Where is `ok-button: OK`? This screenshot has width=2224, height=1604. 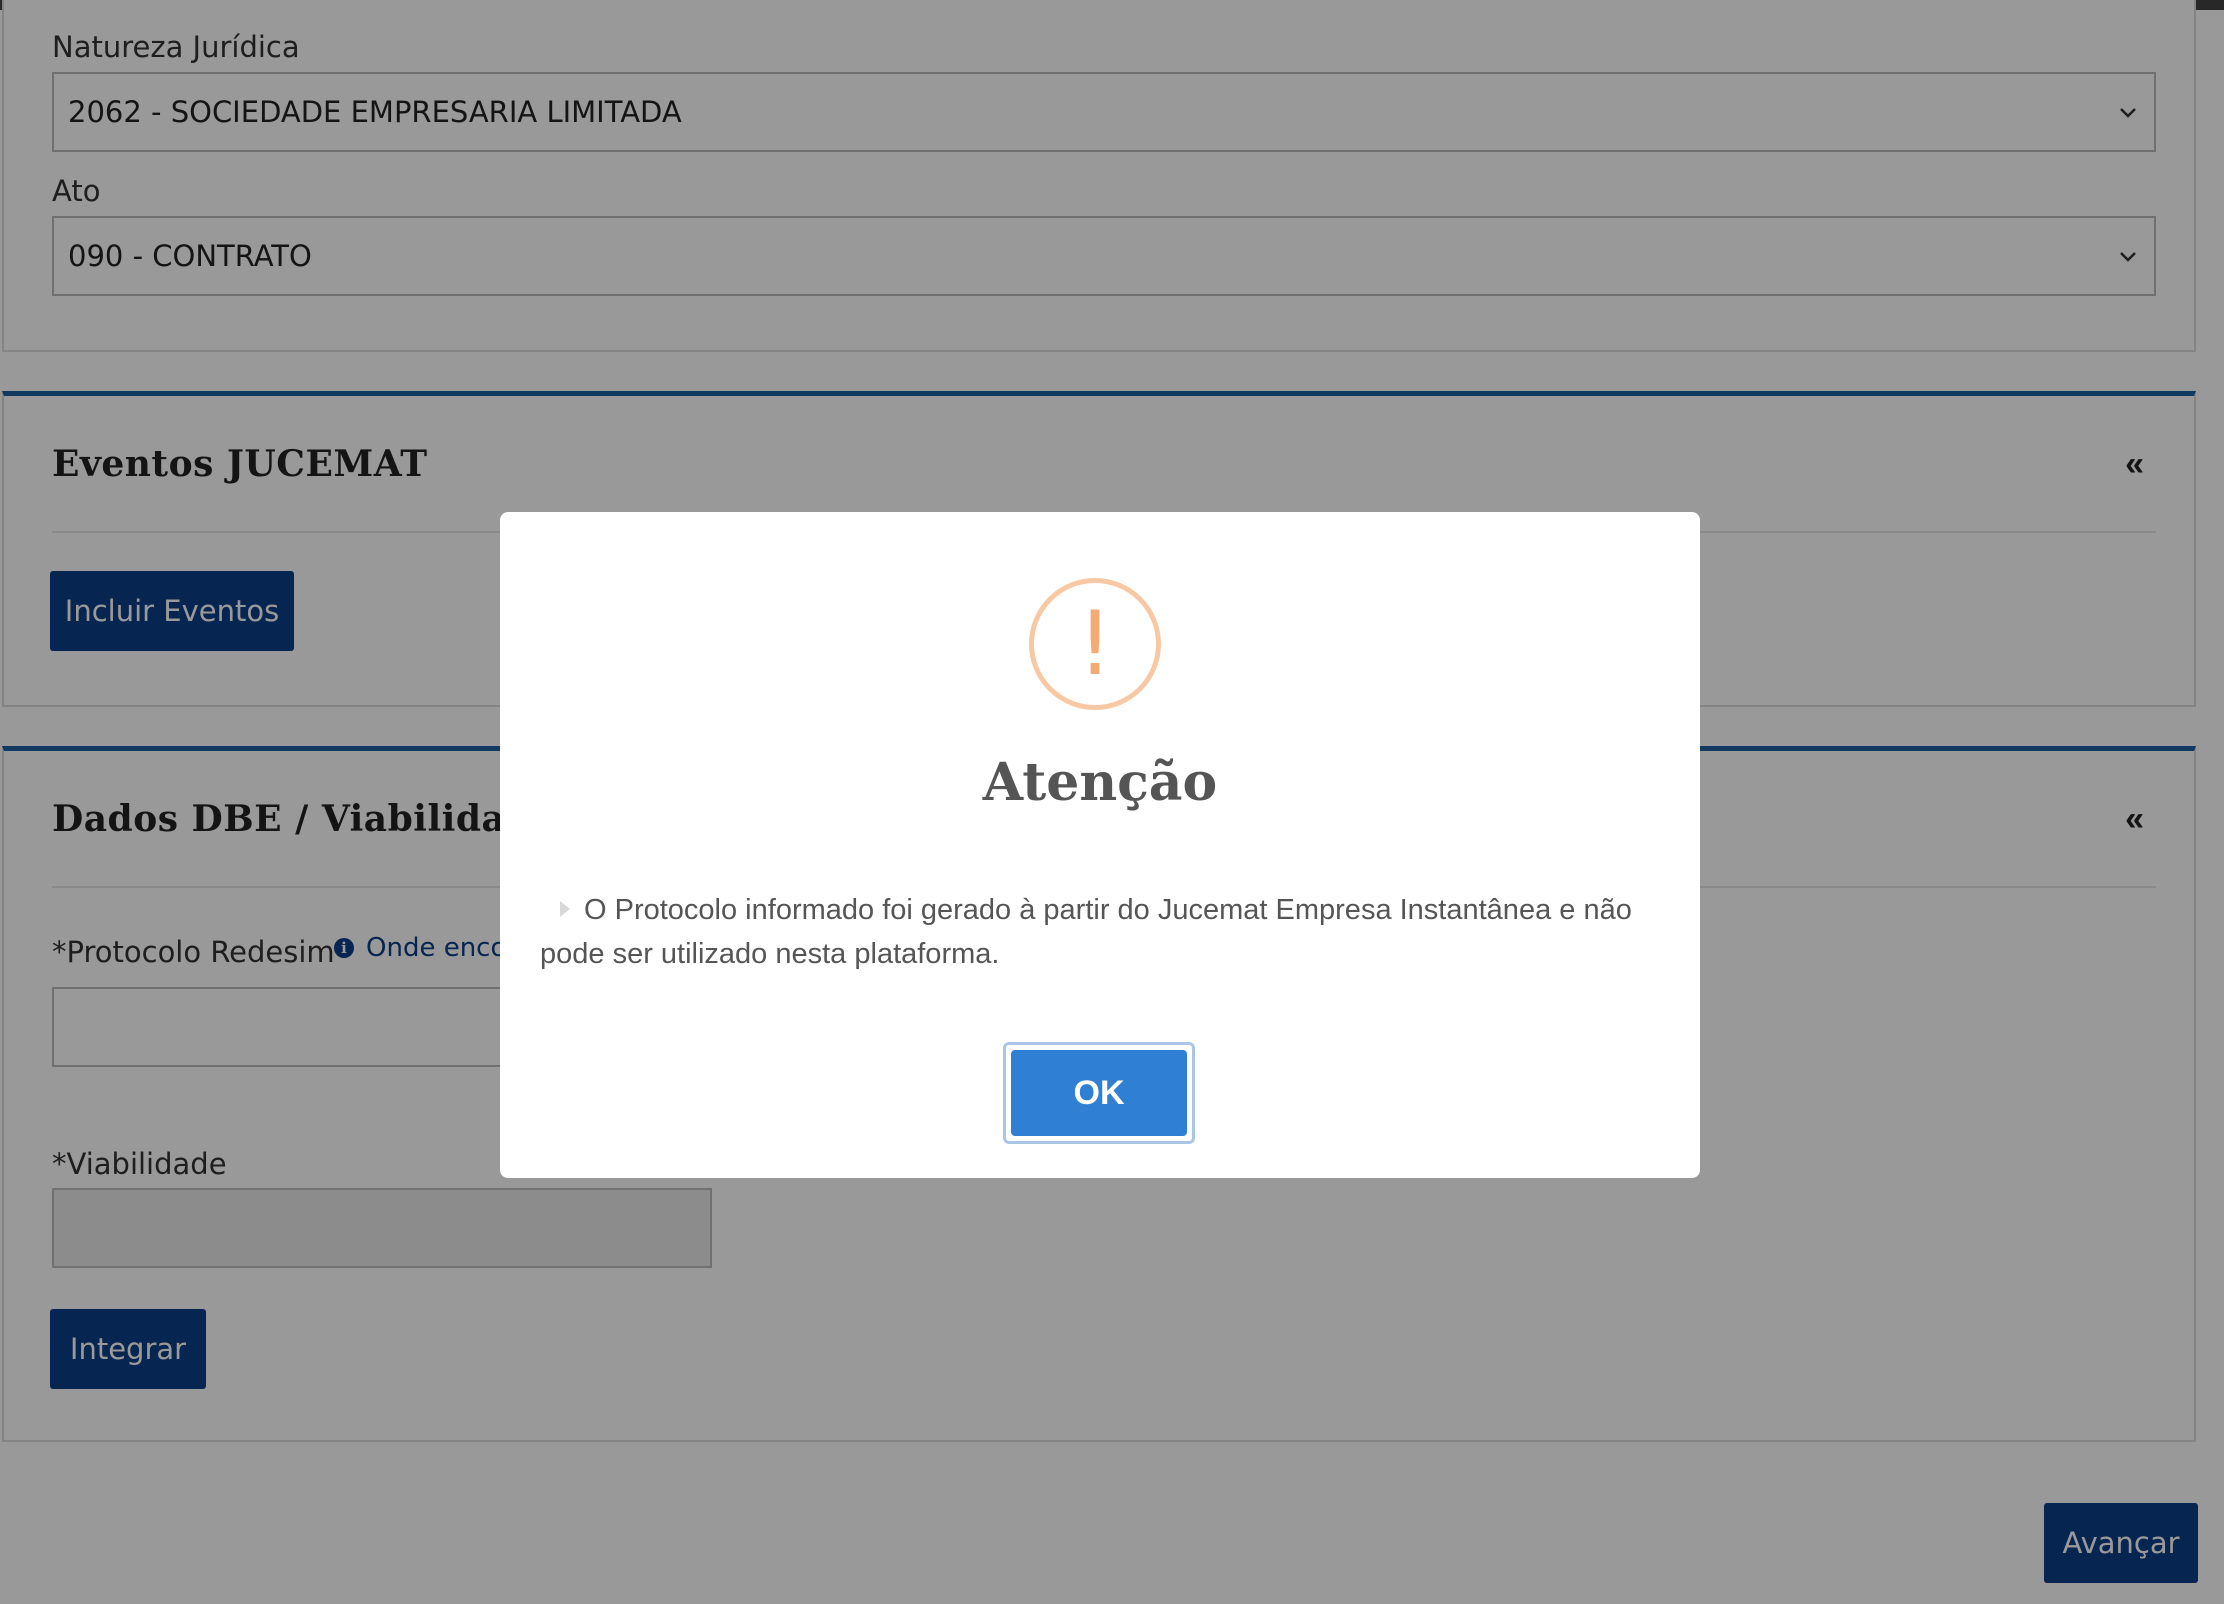 ok-button: OK is located at coordinates (1099, 1093).